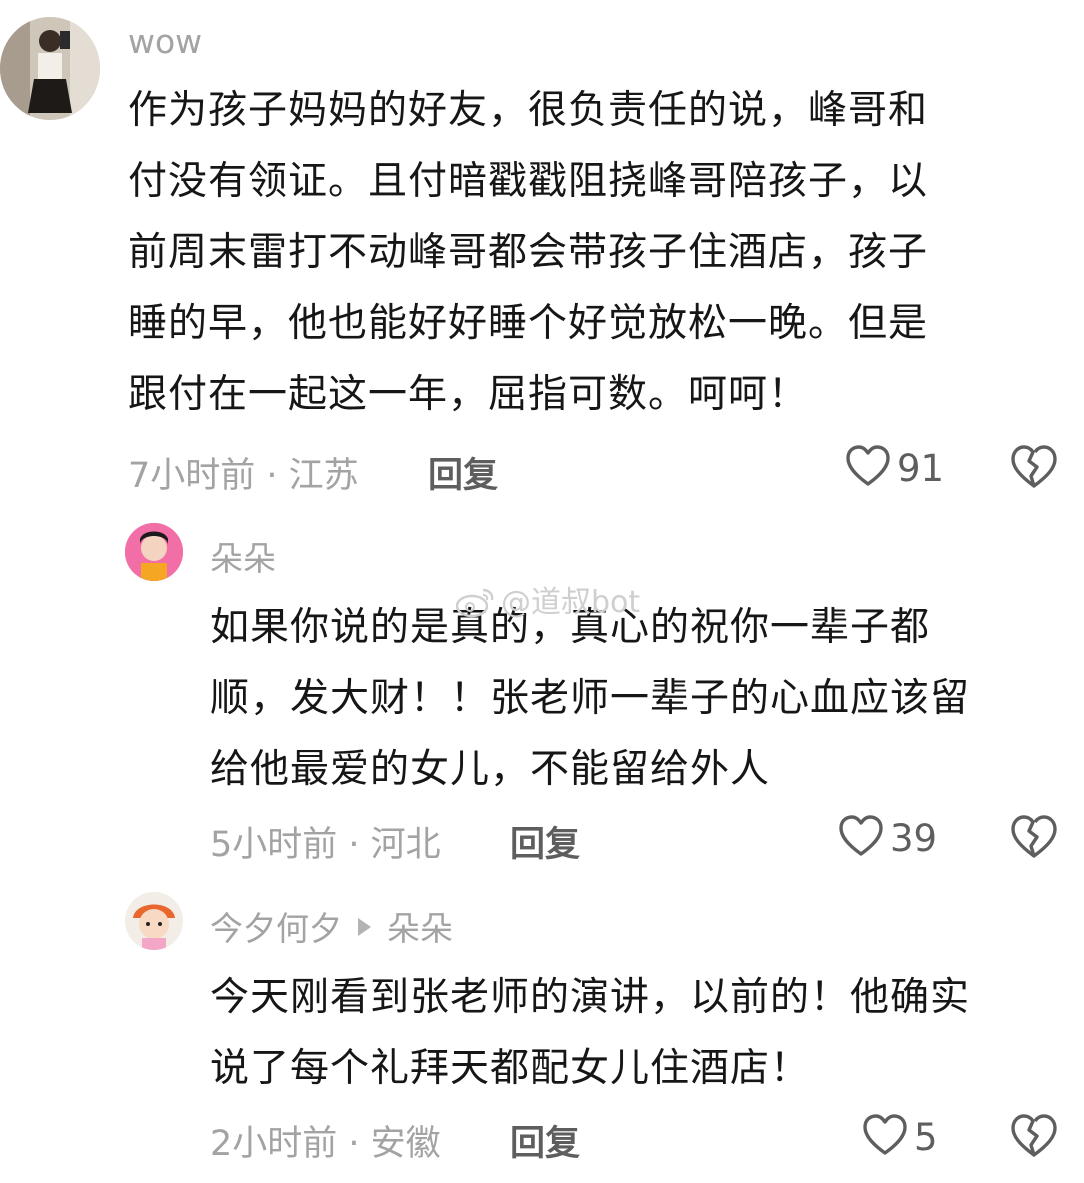 The image size is (1084, 1183). What do you see at coordinates (243, 476) in the screenshot?
I see `timestamp-location: 7小时前 · 江苏` at bounding box center [243, 476].